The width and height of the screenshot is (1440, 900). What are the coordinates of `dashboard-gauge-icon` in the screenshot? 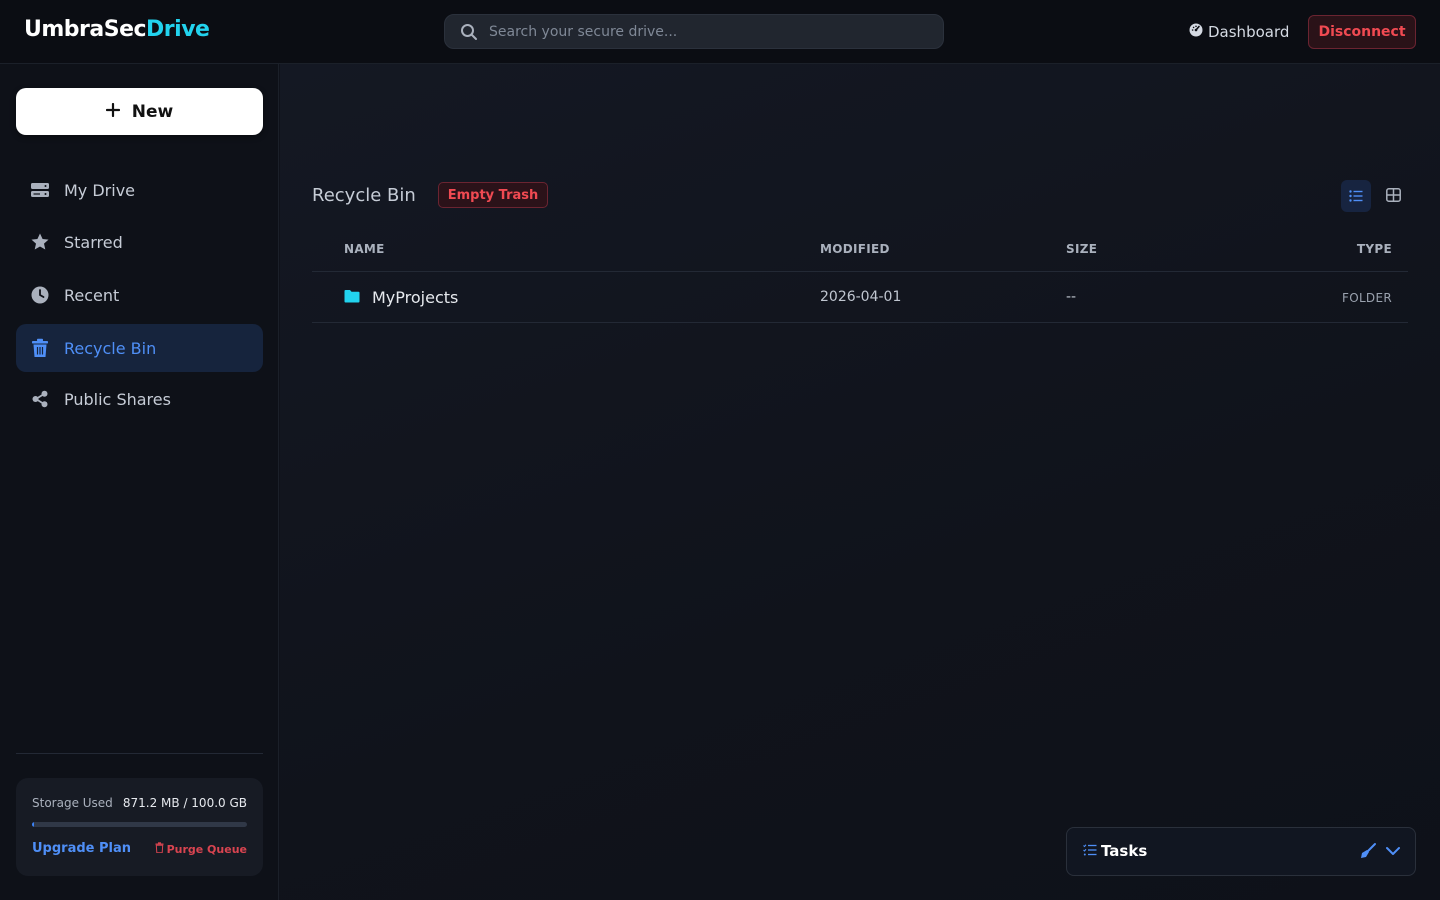 It's located at (1196, 32).